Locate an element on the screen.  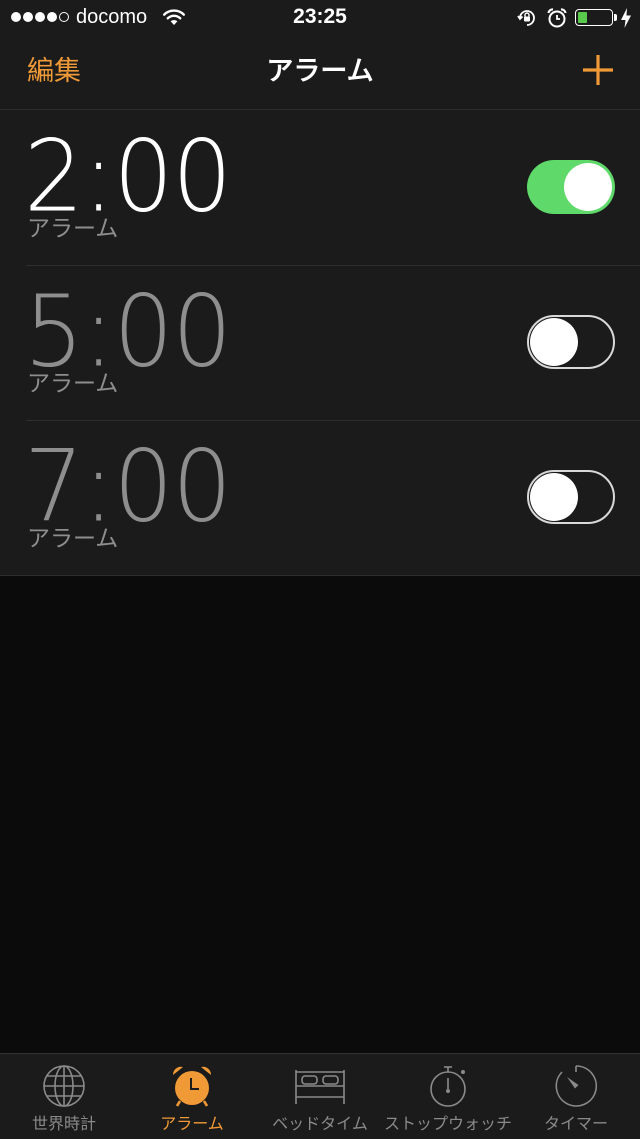
alarm-row: 2:00 アラーム is located at coordinates (320, 187).